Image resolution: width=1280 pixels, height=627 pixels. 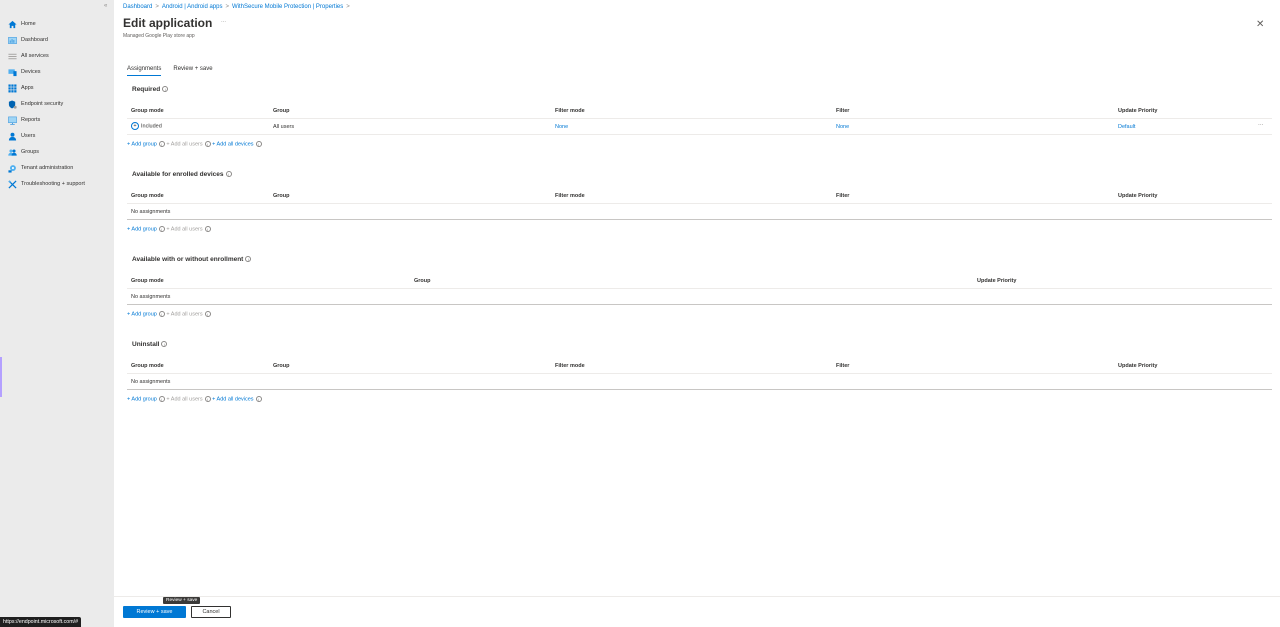 What do you see at coordinates (192, 71) in the screenshot?
I see `tab-review-save: Review + save` at bounding box center [192, 71].